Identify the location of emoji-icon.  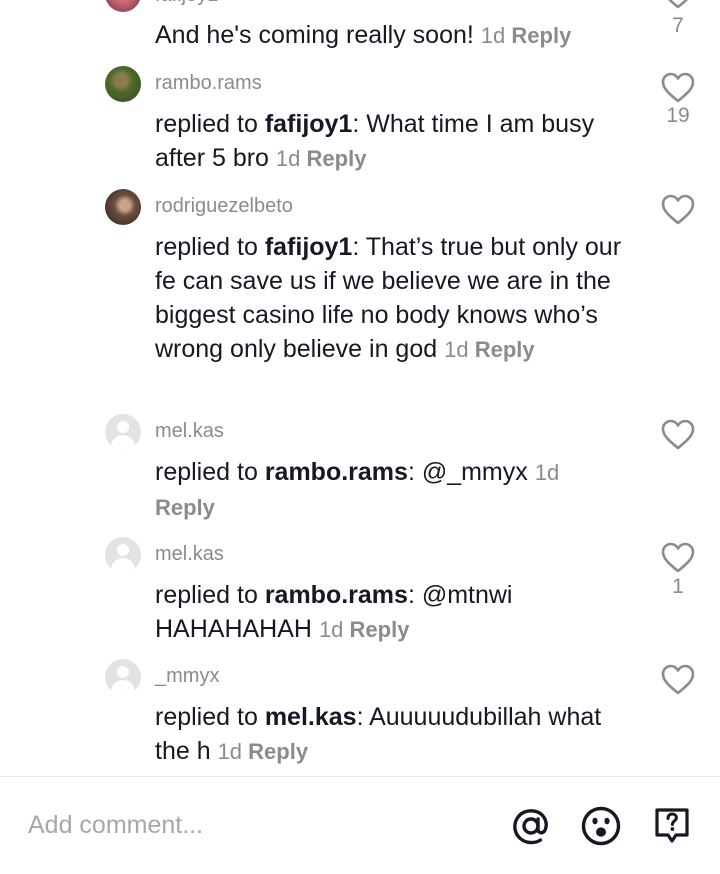
(601, 826).